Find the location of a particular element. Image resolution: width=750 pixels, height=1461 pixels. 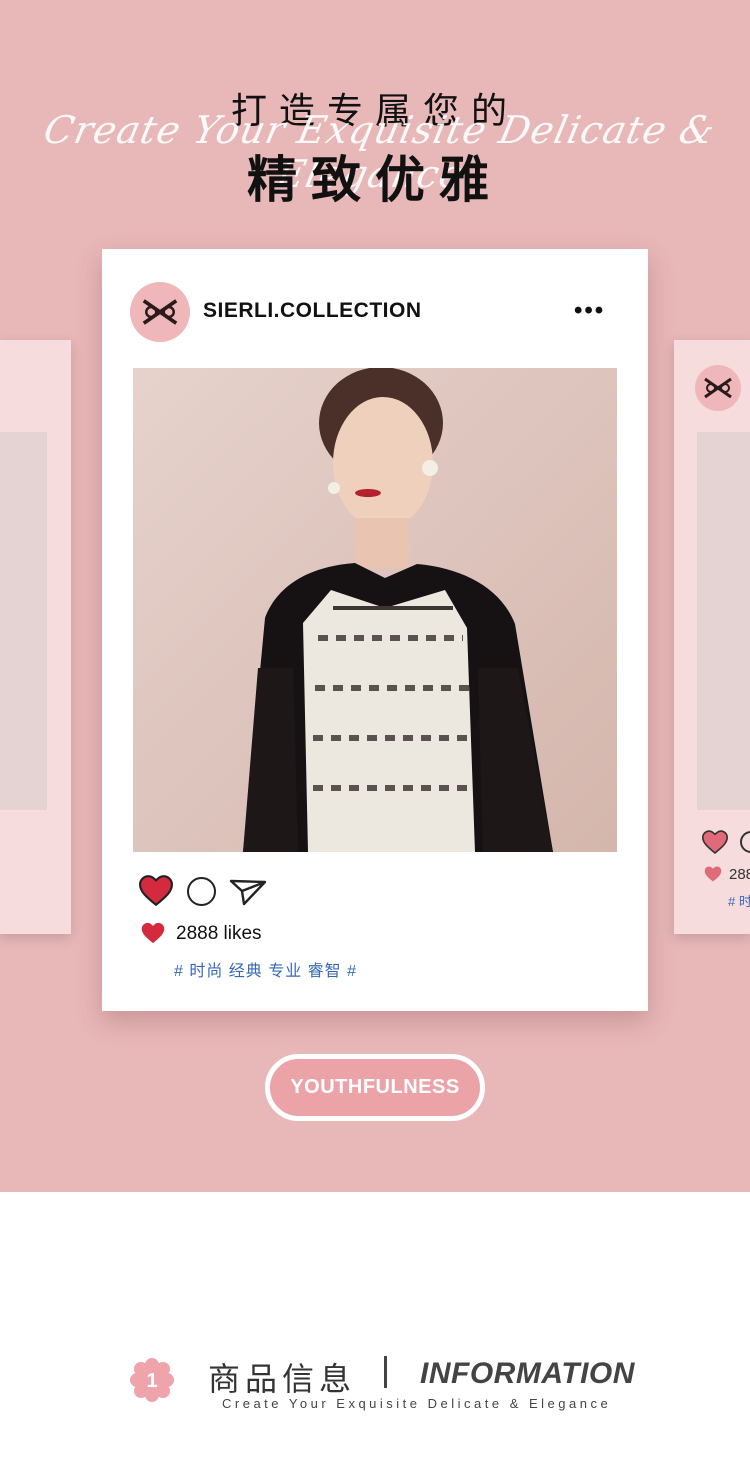

number-badge-icon: 1 is located at coordinates (152, 1382).